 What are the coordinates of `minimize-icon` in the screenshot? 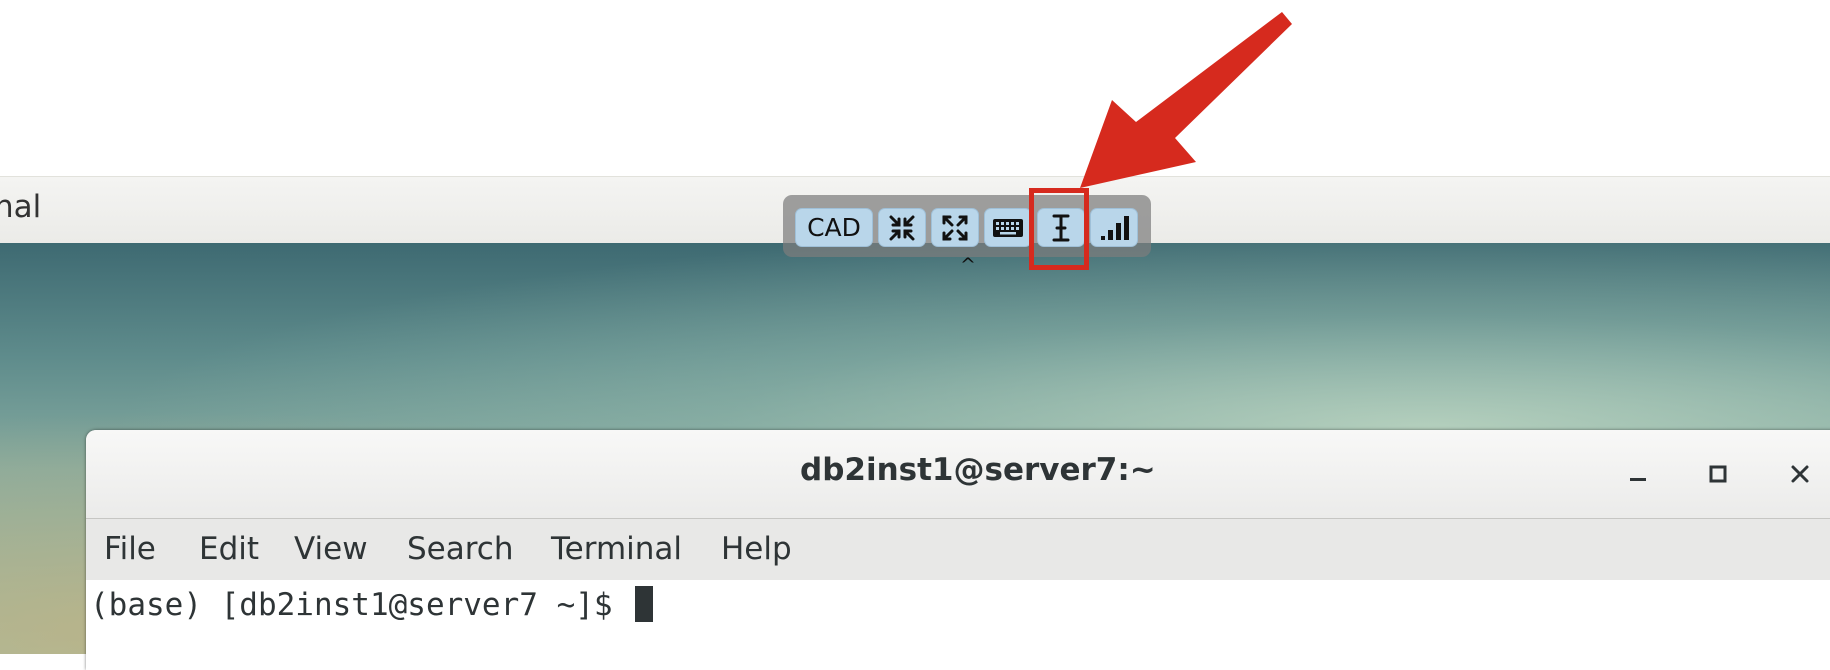 It's located at (1638, 479).